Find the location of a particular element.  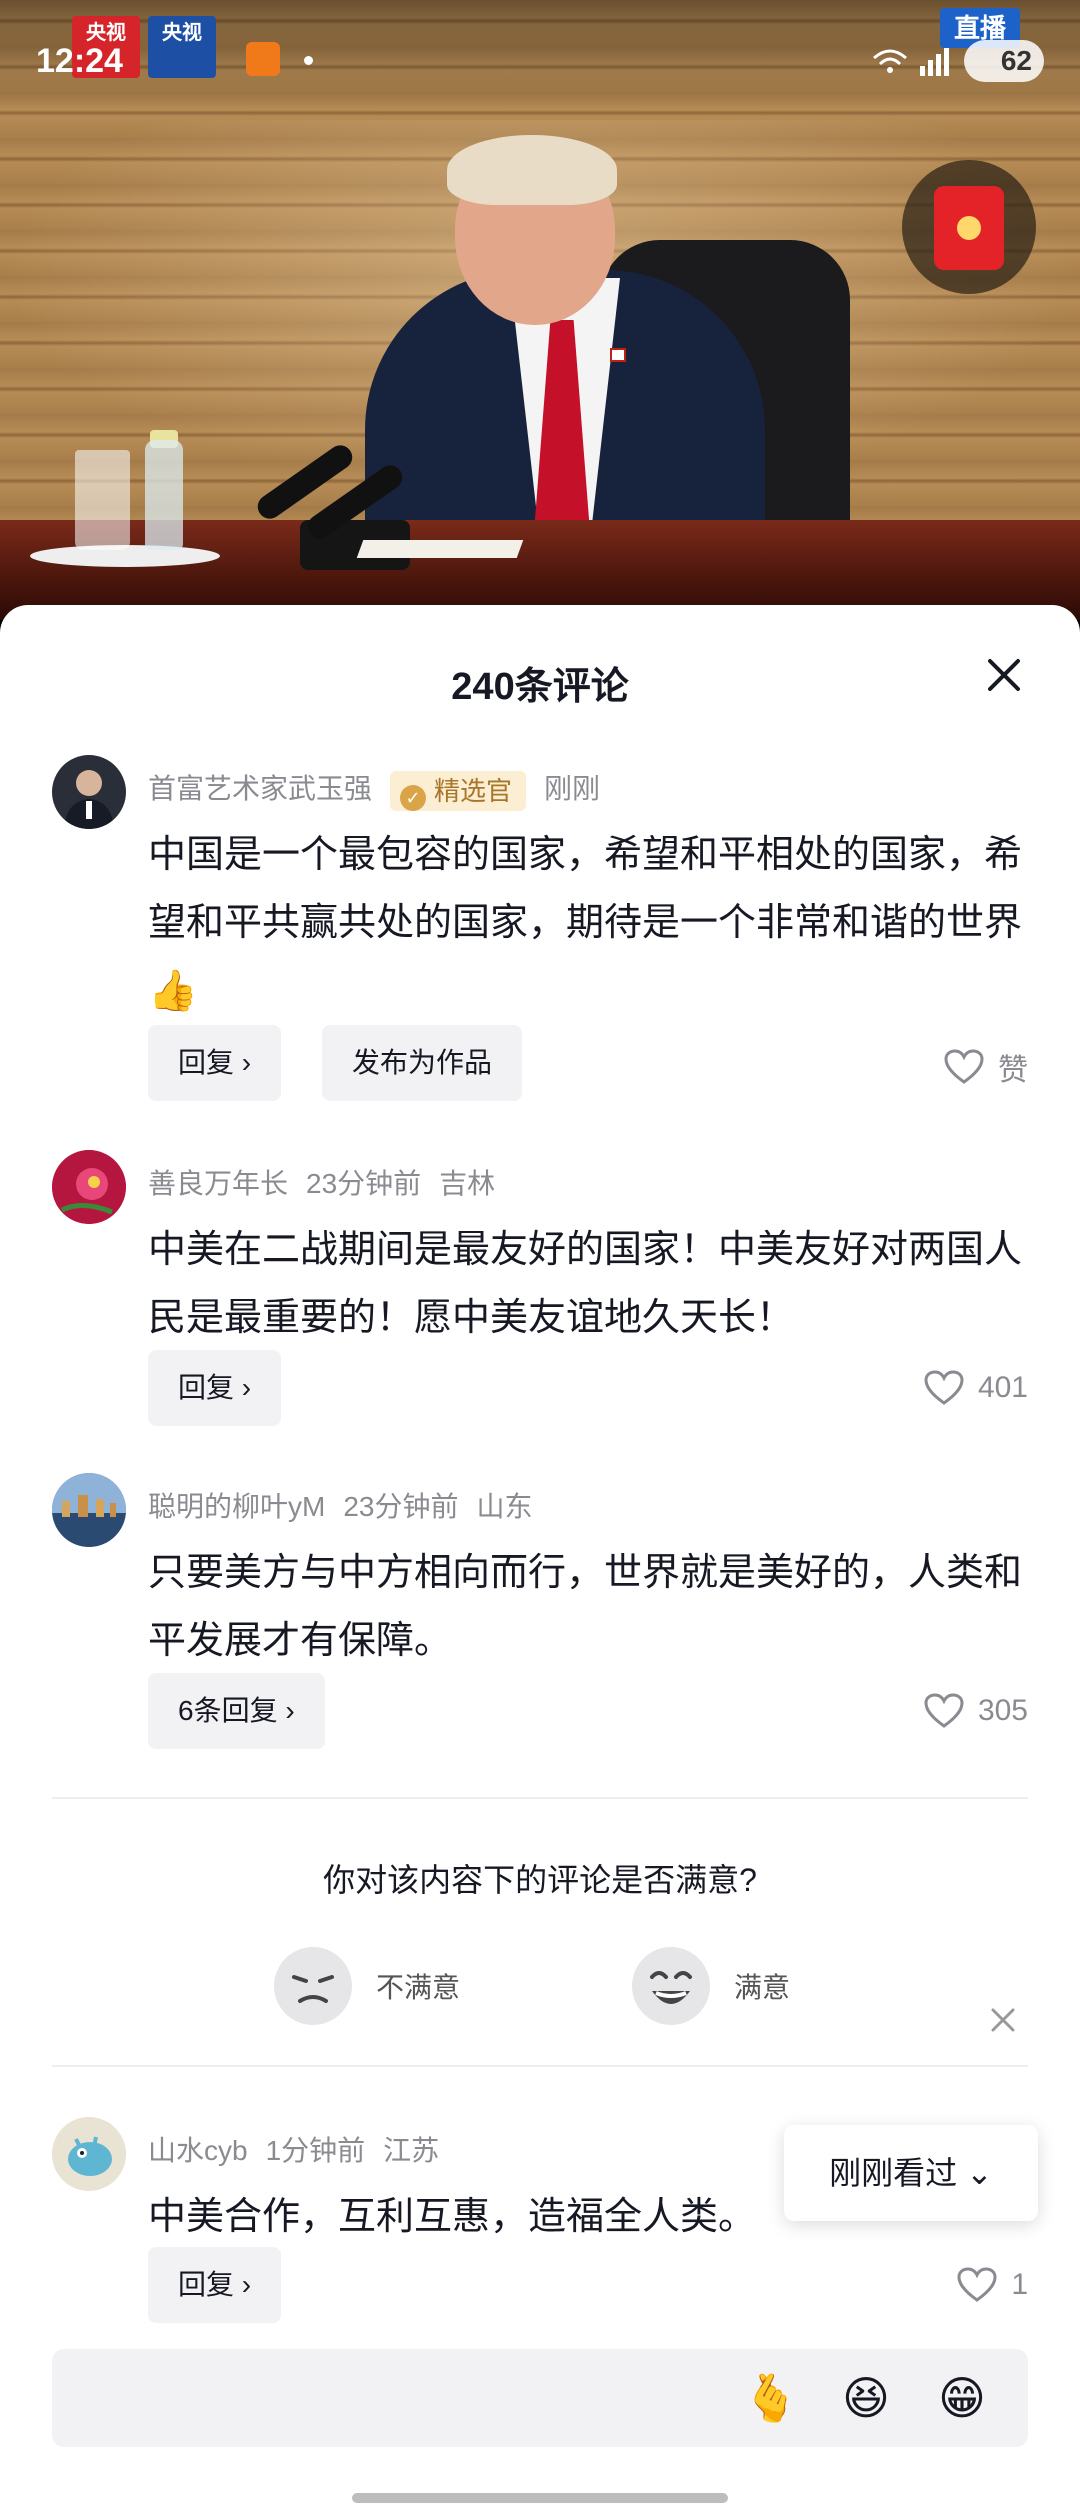

home-indicator is located at coordinates (540, 2498).